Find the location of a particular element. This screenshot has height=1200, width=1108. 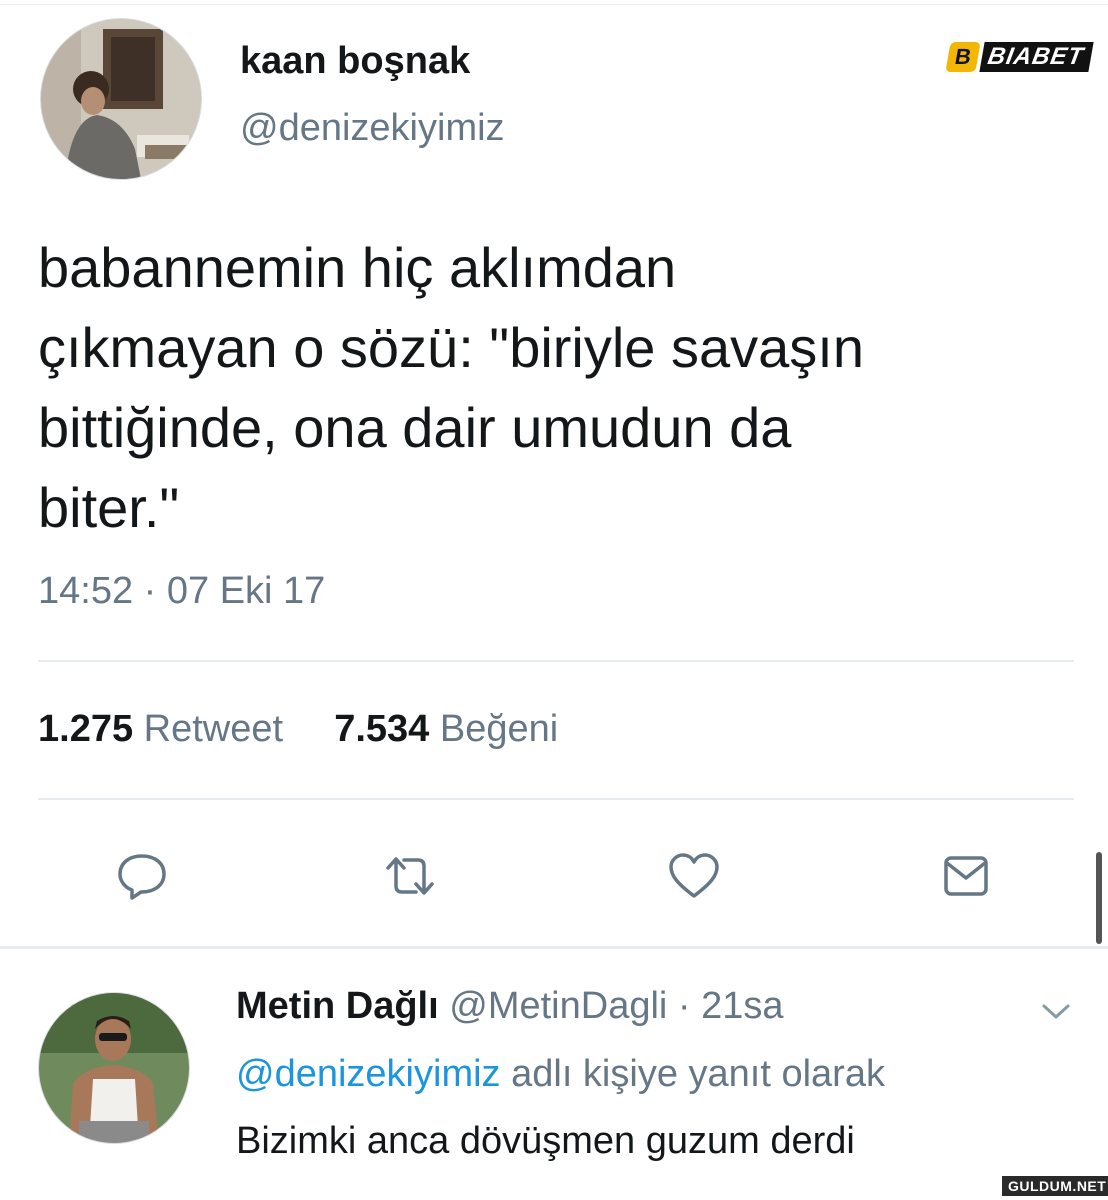

reply-time: 21sa is located at coordinates (742, 1006).